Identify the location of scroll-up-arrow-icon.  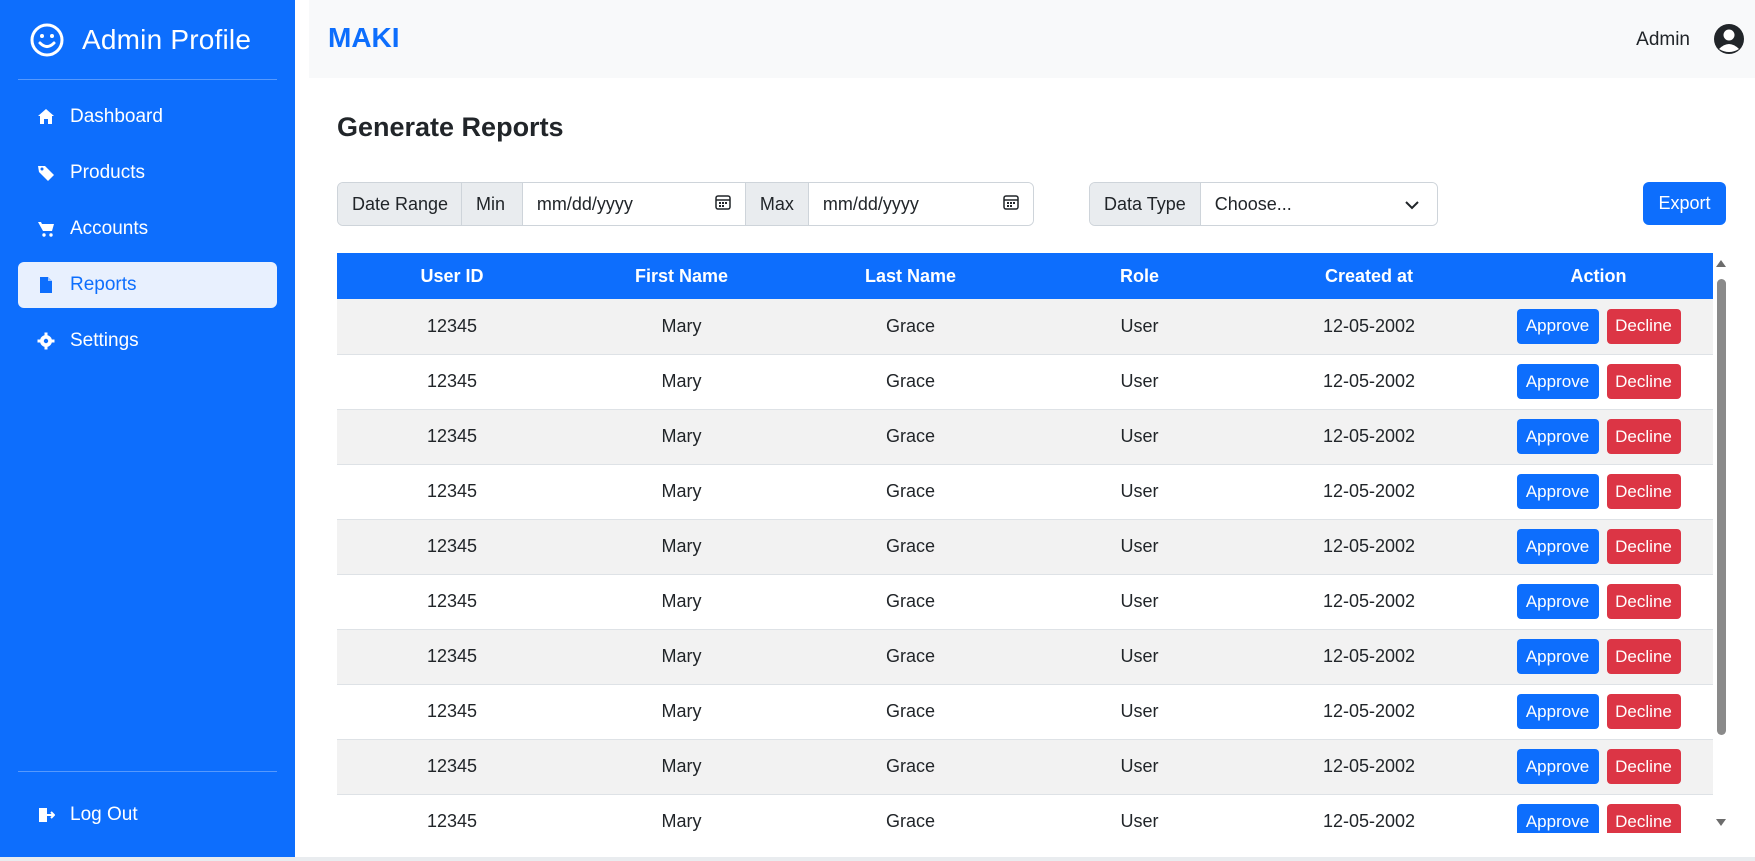
(1721, 263).